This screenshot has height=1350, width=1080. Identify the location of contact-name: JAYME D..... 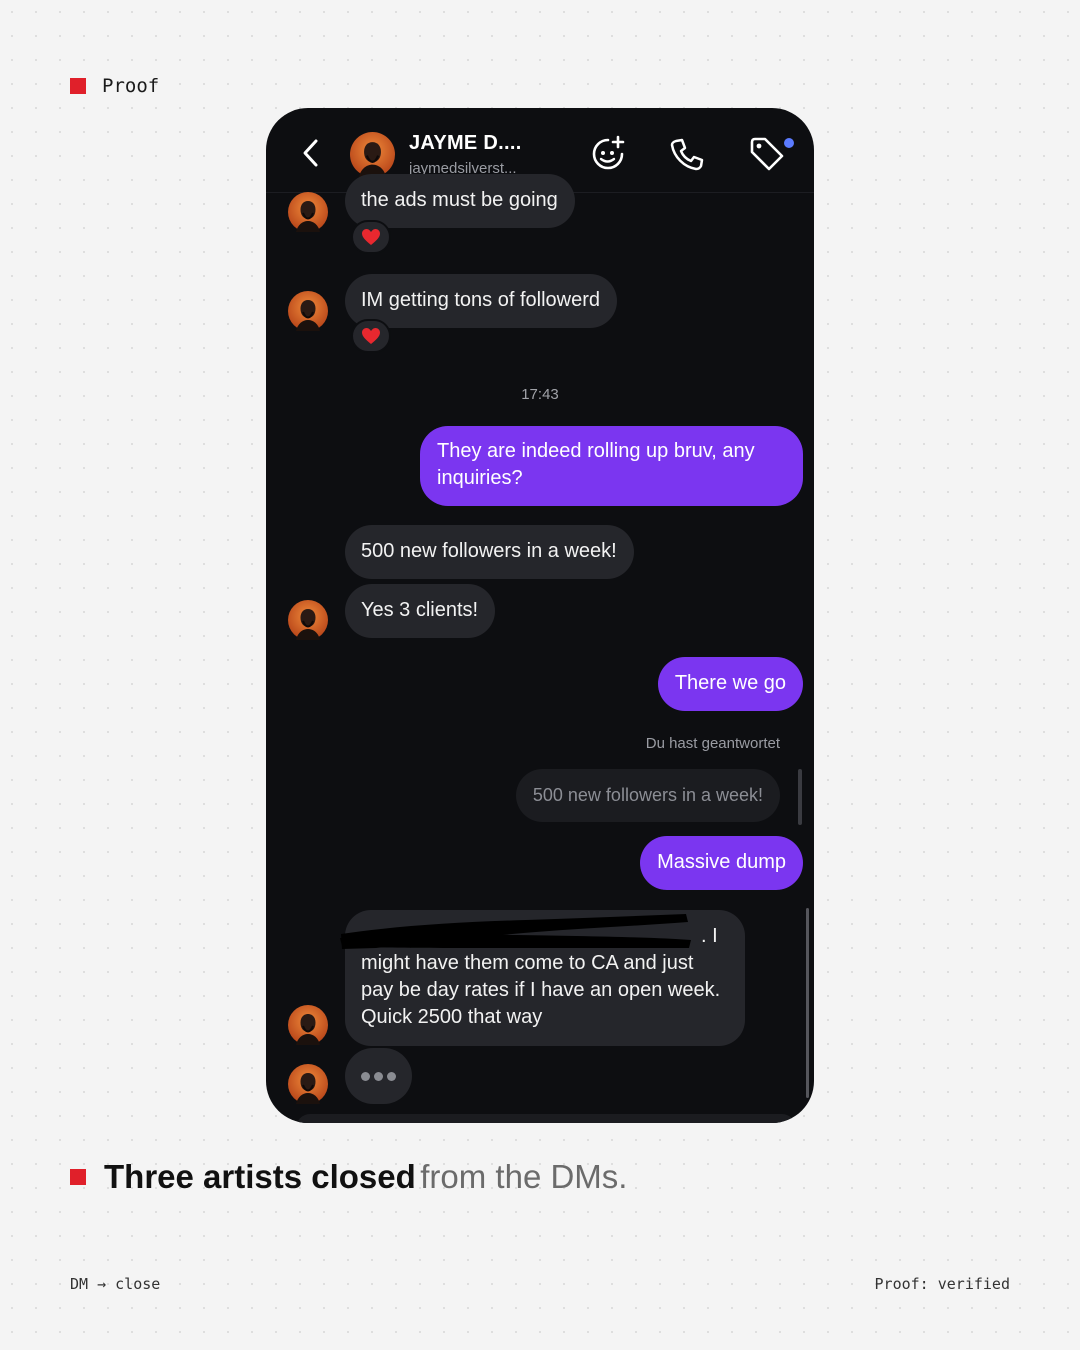
(465, 143).